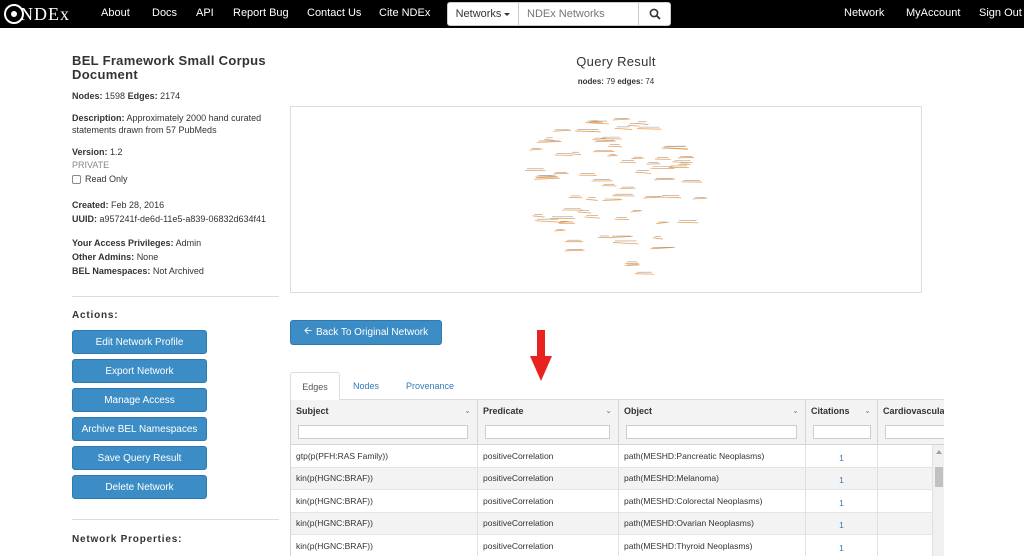 The image size is (1024, 556). I want to click on nav-link-sign-out: Sign Out, so click(1000, 13).